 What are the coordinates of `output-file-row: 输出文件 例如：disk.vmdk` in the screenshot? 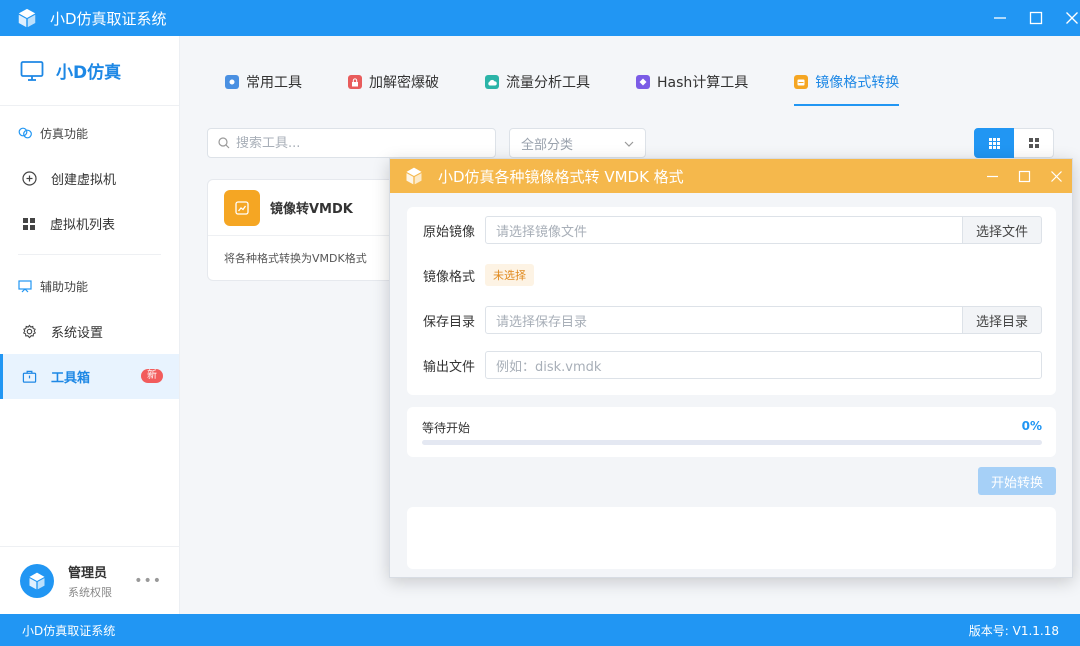 It's located at (732, 365).